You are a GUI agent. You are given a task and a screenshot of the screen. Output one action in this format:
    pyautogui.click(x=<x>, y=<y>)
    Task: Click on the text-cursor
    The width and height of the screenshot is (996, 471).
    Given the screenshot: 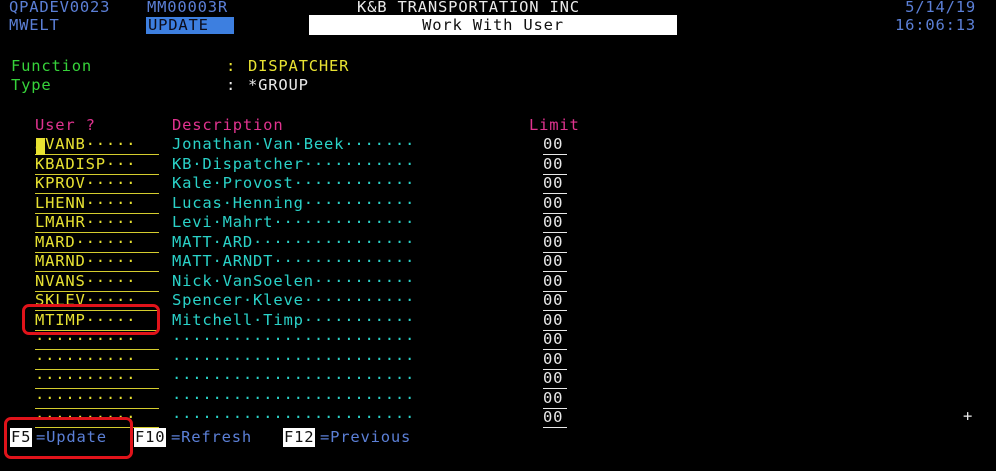 What is the action you would take?
    pyautogui.click(x=40, y=146)
    